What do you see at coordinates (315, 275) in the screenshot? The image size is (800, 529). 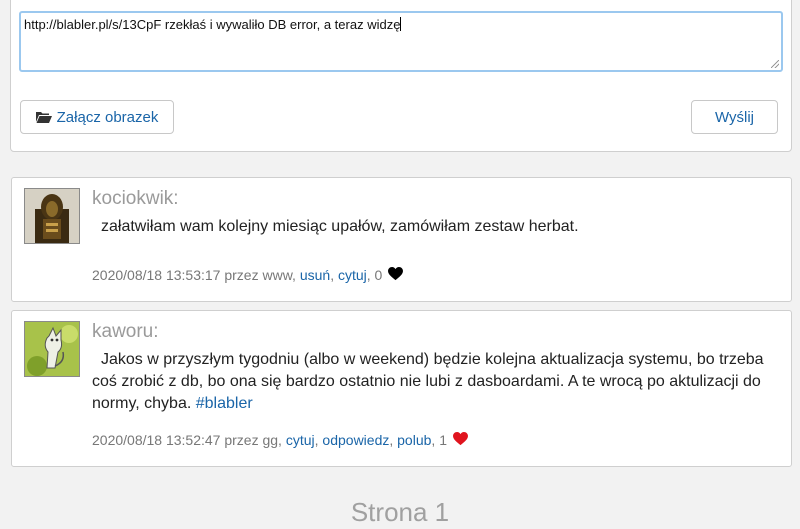 I see `delete-link: usuń` at bounding box center [315, 275].